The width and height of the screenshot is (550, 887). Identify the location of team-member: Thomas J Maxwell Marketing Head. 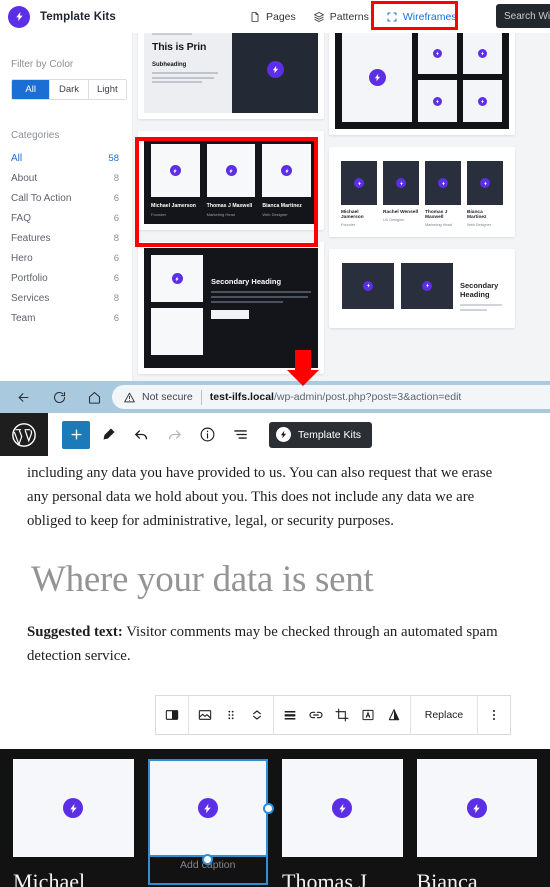
(443, 194).